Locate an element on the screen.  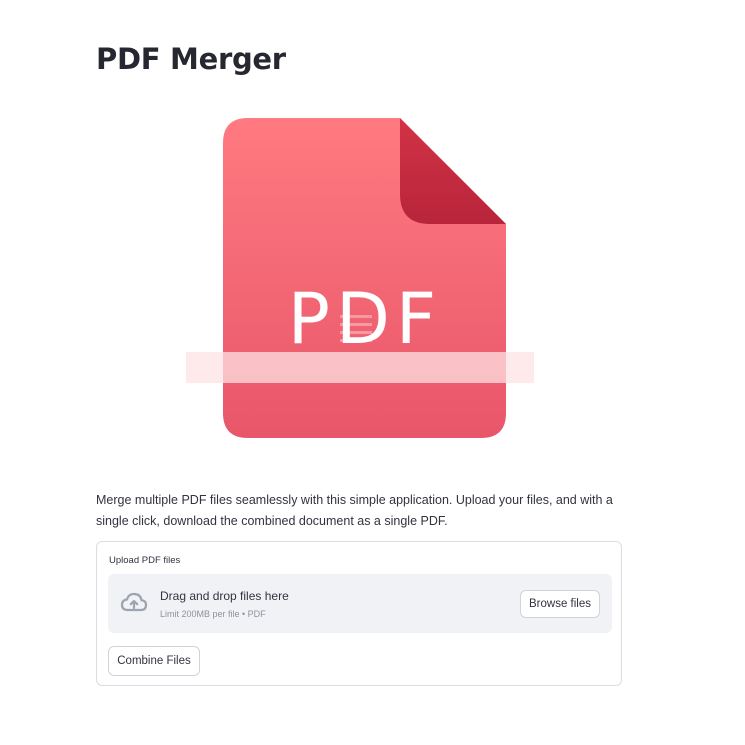
pdf-label: PDF is located at coordinates (365, 319).